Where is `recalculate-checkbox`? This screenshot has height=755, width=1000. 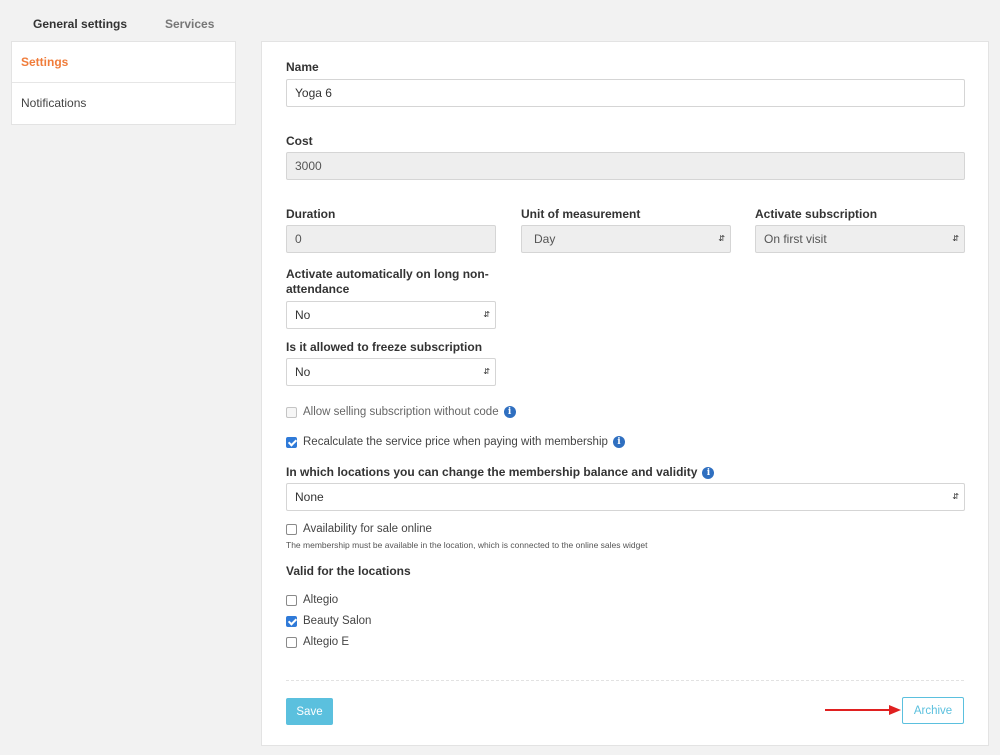
recalculate-checkbox is located at coordinates (291, 442).